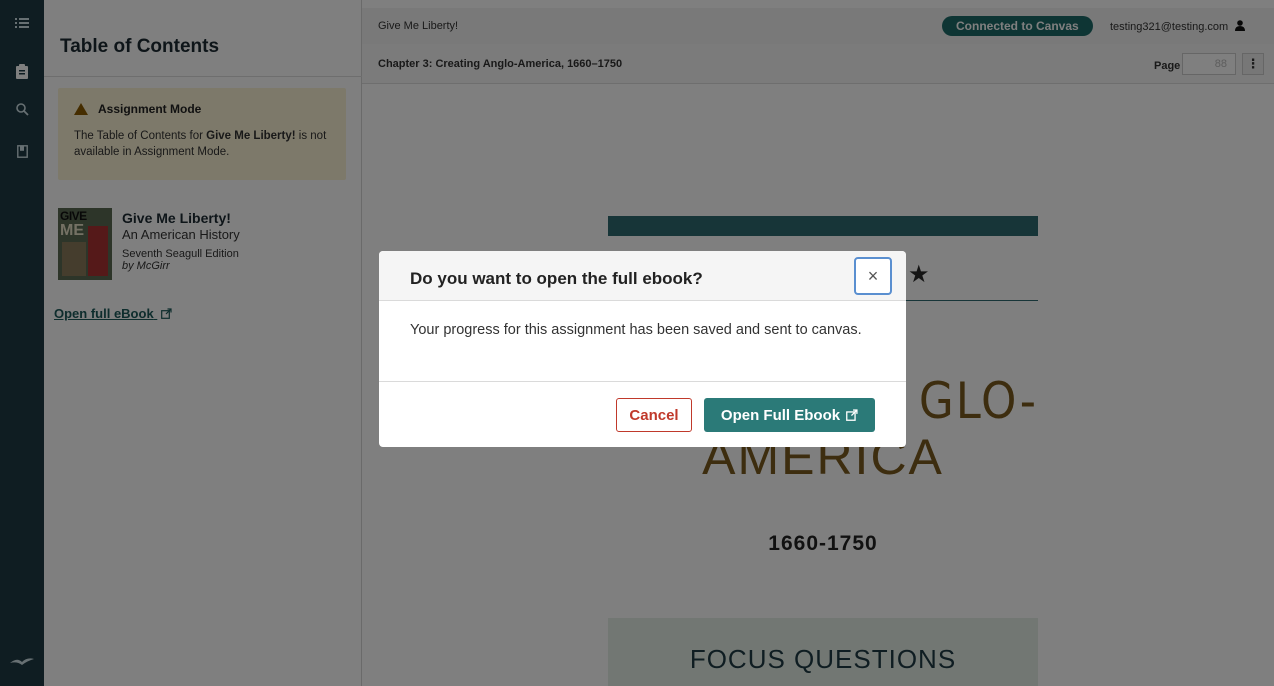 The height and width of the screenshot is (686, 1274). Describe the element at coordinates (654, 415) in the screenshot. I see `cancel-button: Cancel` at that location.